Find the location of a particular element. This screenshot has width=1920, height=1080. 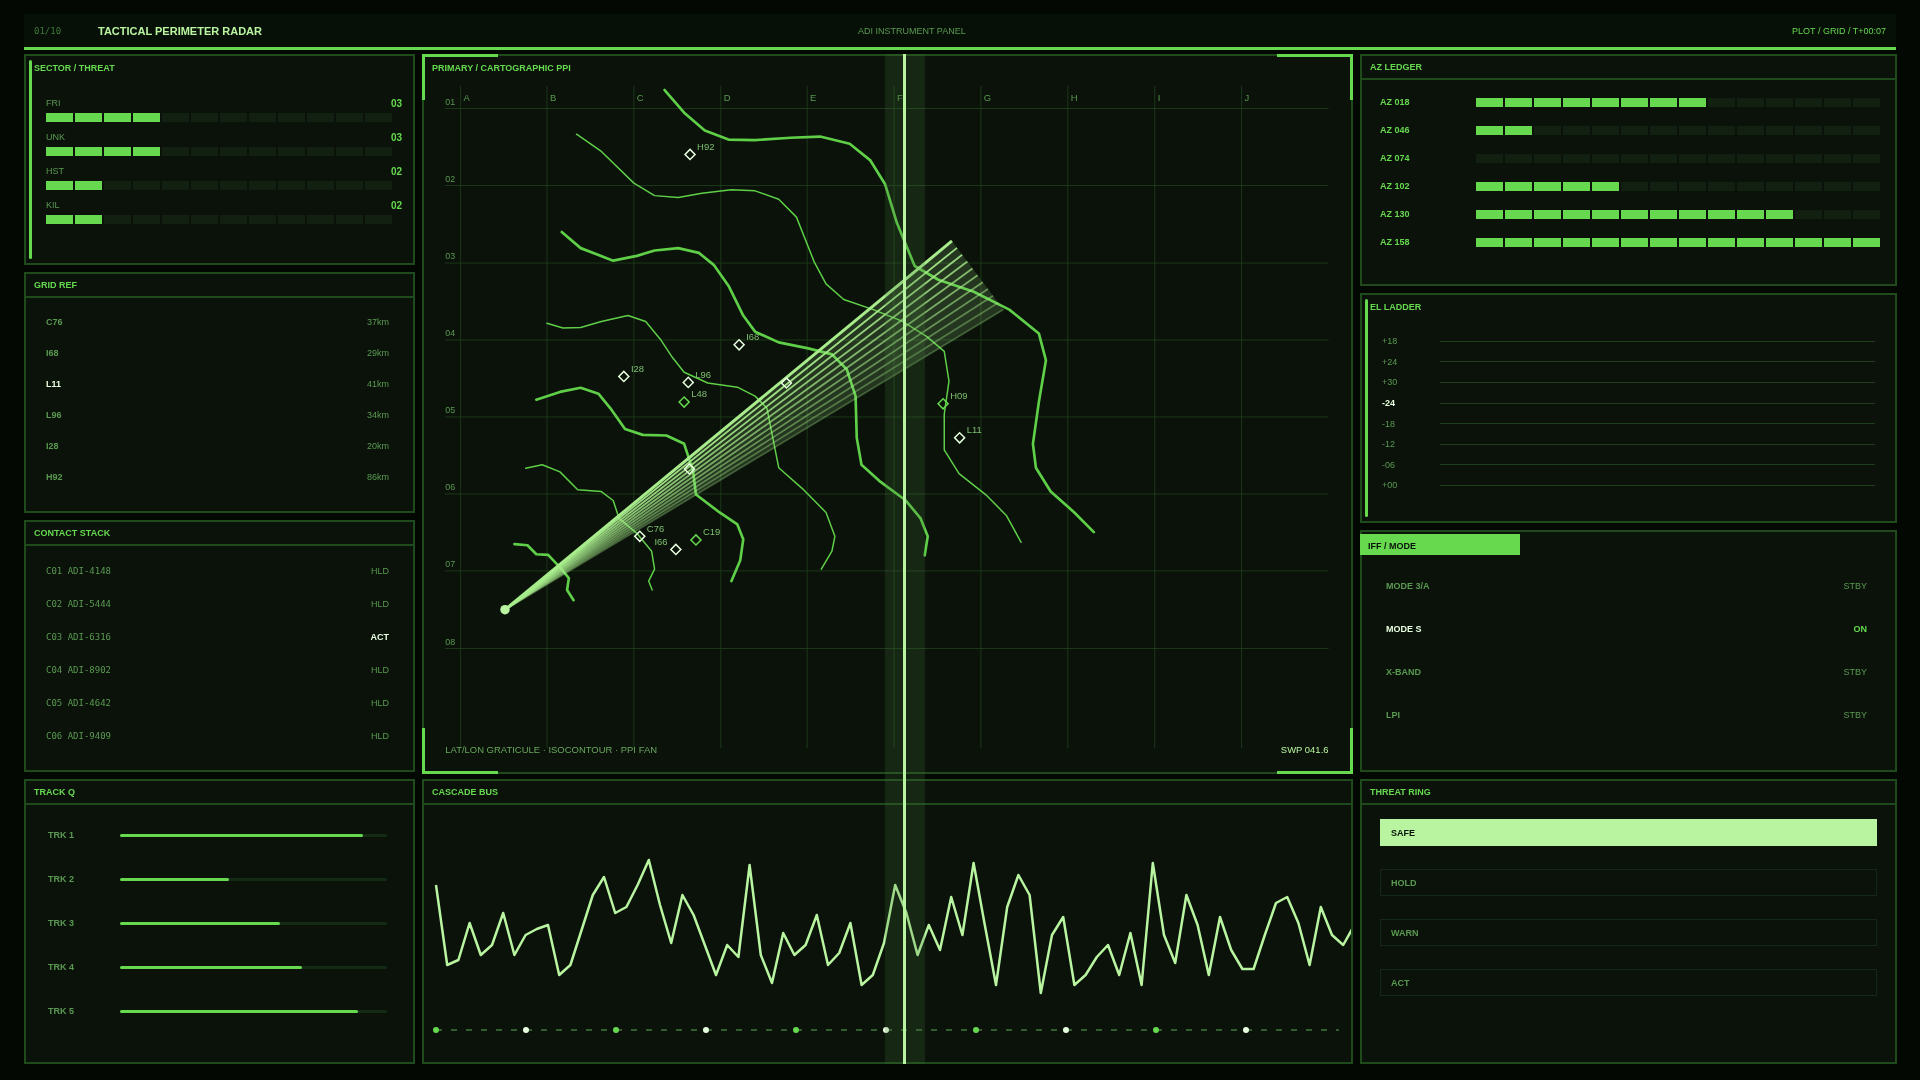

azimuth-label: AZ 158 is located at coordinates (1395, 242).